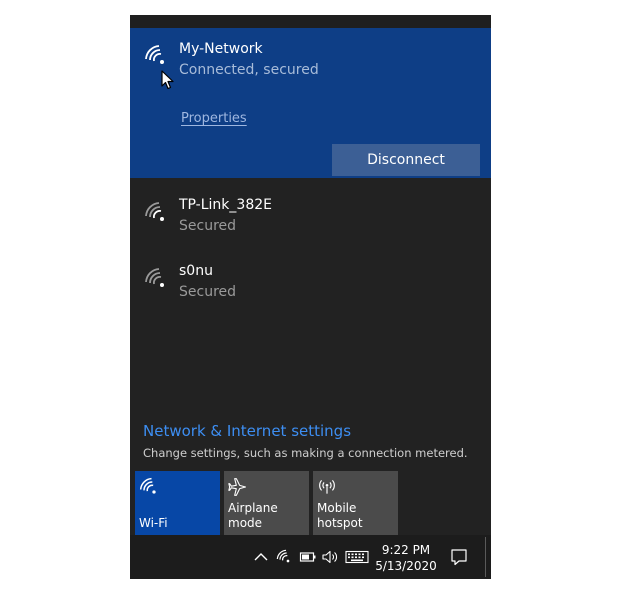  I want to click on properties-link: Properties, so click(214, 118).